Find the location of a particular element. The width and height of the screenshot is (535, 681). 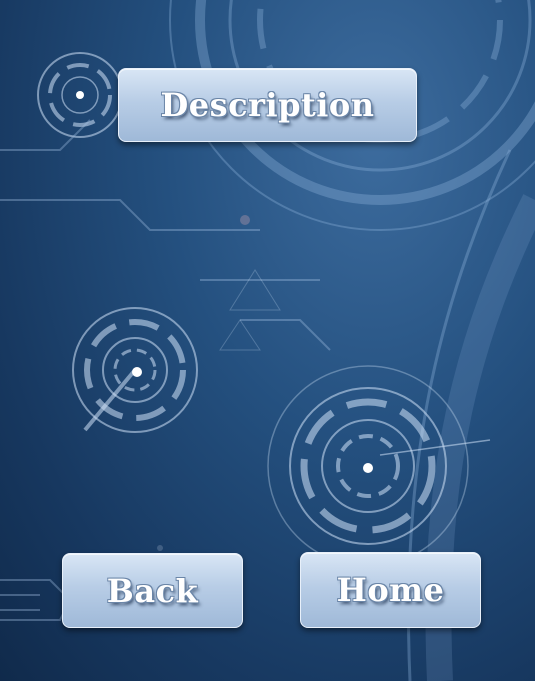

description-button: Description is located at coordinates (267, 105).